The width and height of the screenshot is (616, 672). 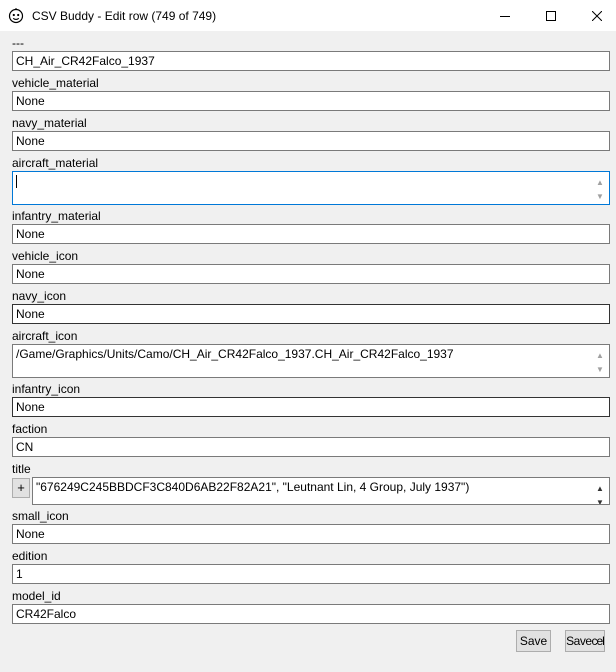 I want to click on maximize-button, so click(x=551, y=15).